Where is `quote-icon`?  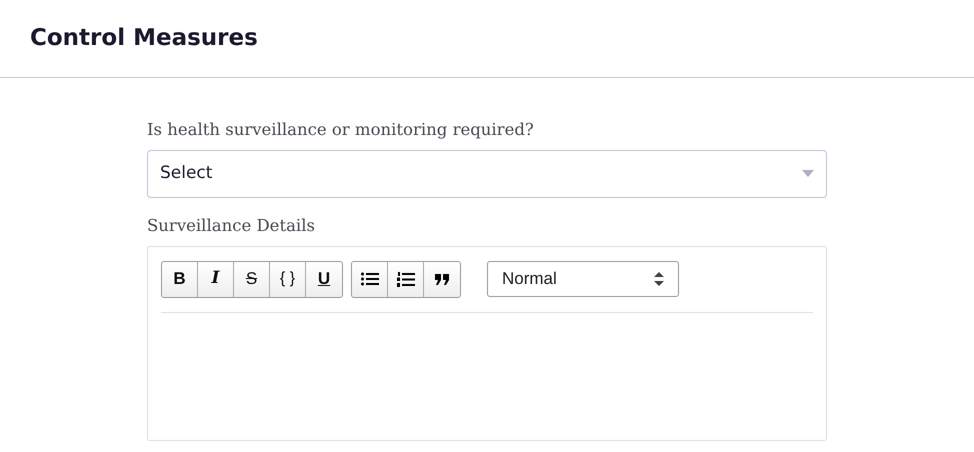
quote-icon is located at coordinates (442, 279).